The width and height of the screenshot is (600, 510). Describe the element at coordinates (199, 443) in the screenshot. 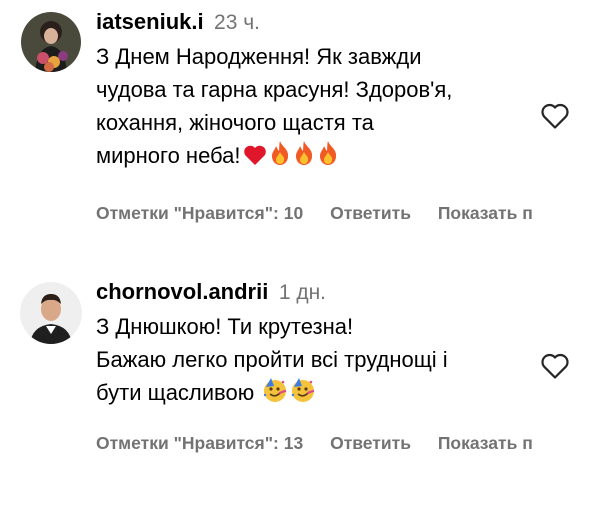

I see `likes-count-link: Отметки "Нравится": 13` at that location.